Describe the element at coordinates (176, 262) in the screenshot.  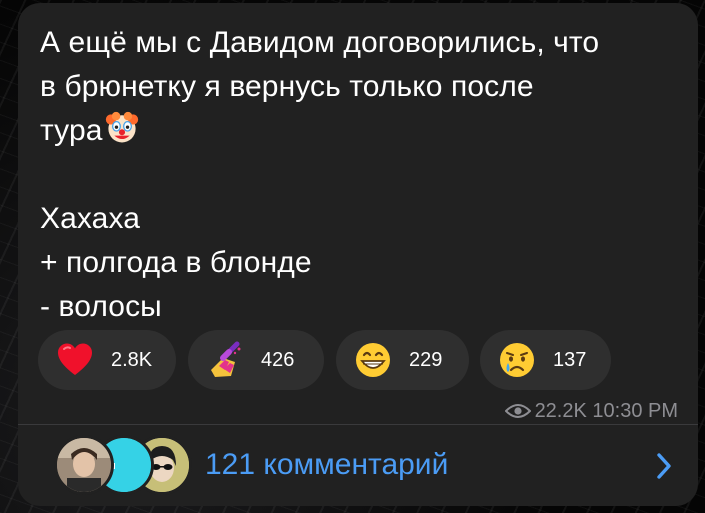
I see `message-line: + полгода в блонде` at that location.